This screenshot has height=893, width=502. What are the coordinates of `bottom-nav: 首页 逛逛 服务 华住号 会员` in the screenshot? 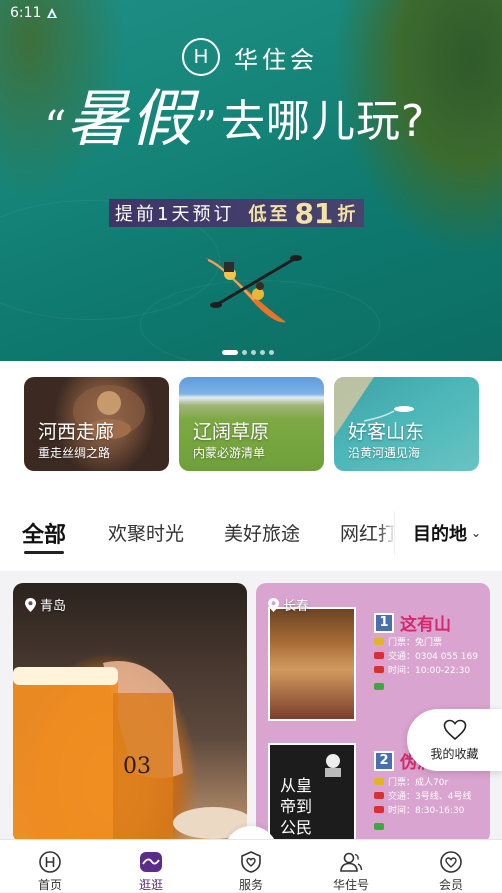 It's located at (251, 865).